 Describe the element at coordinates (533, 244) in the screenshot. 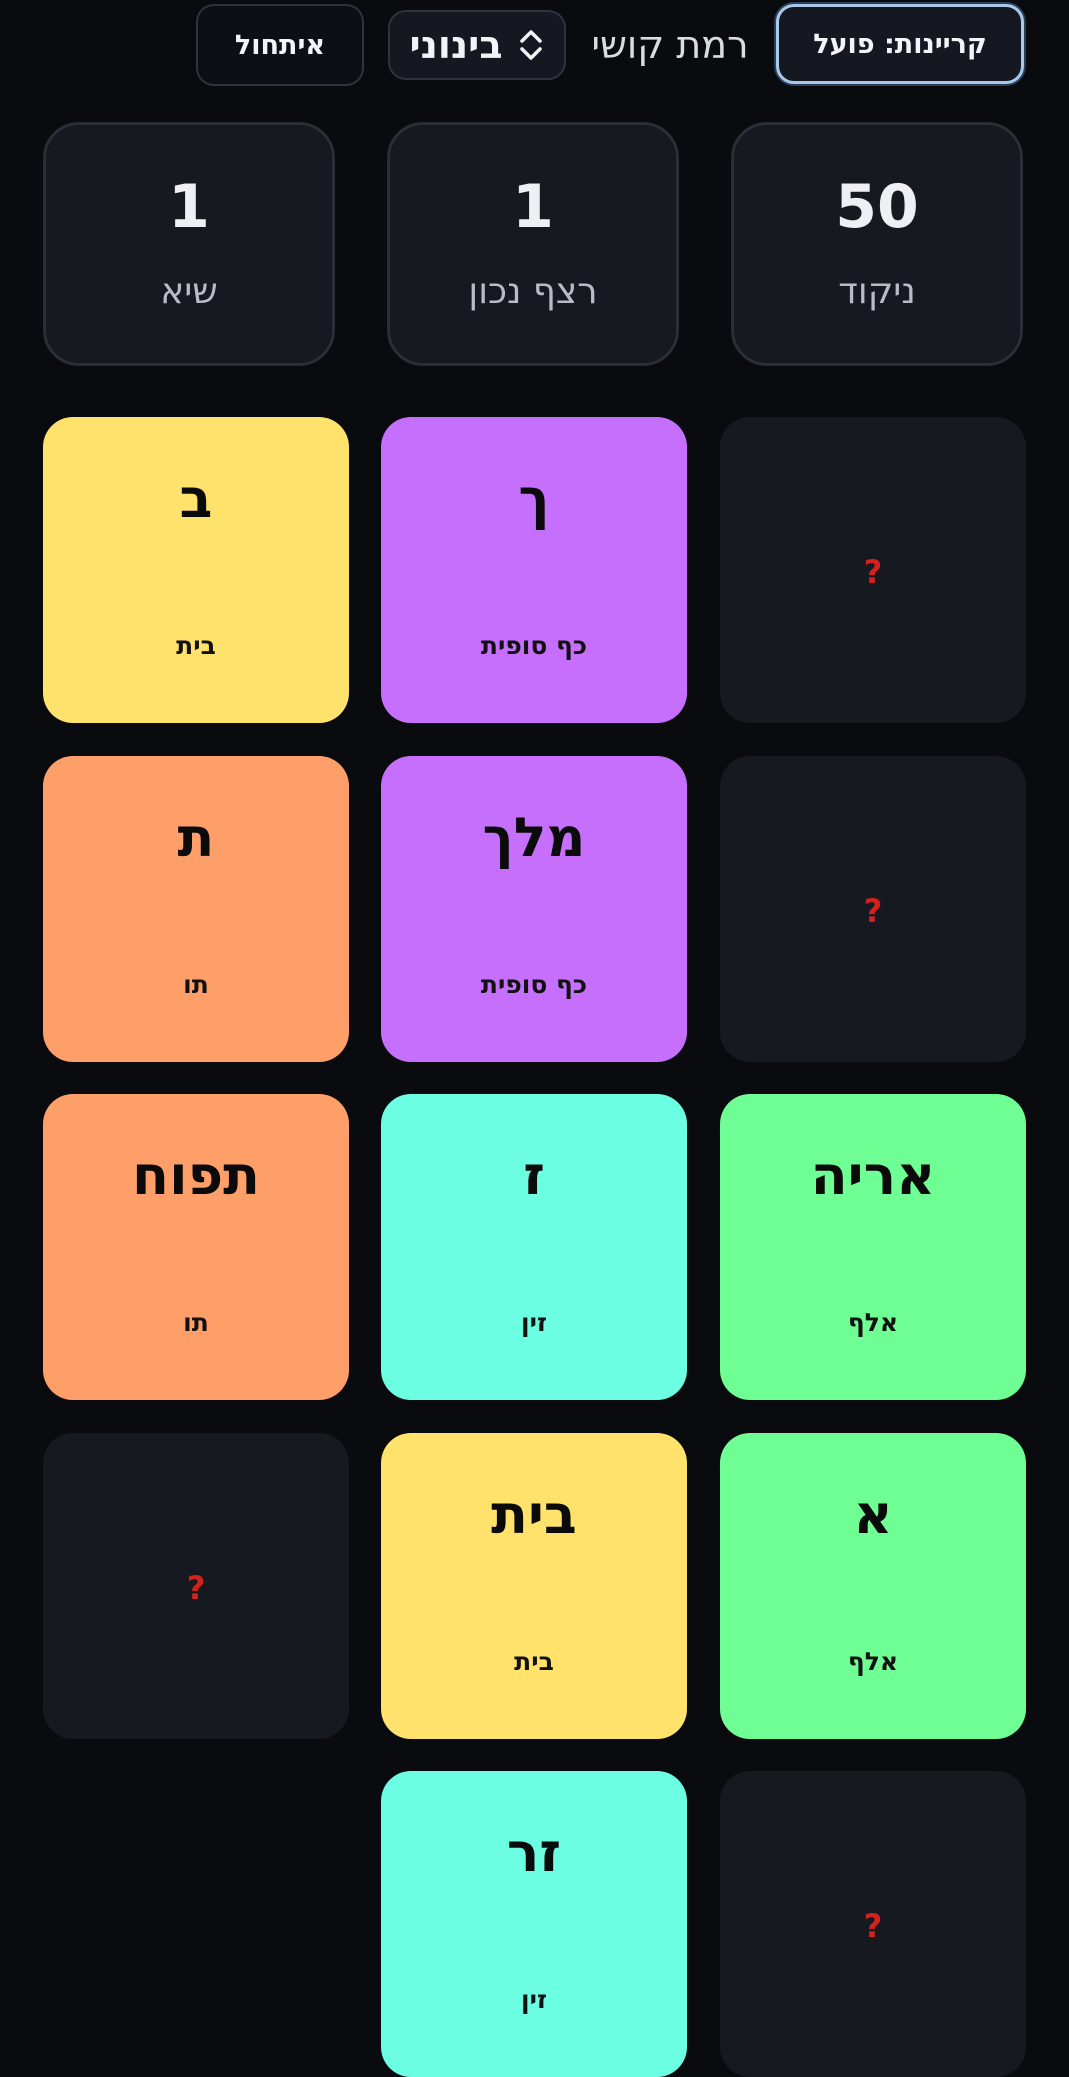

I see `streak-panel: 1 רצף נכון` at that location.